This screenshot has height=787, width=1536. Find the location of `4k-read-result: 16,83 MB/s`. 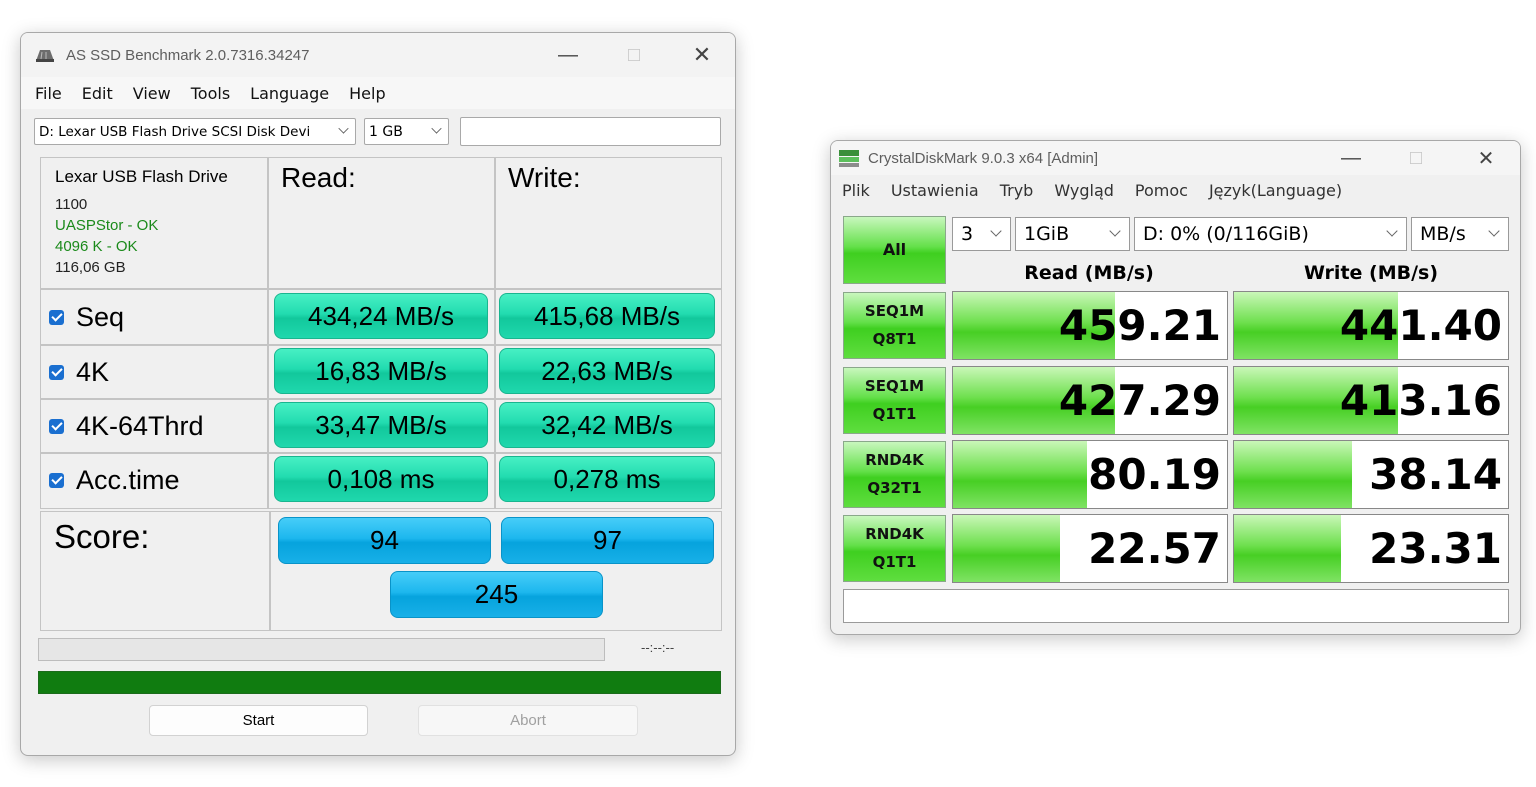

4k-read-result: 16,83 MB/s is located at coordinates (381, 371).